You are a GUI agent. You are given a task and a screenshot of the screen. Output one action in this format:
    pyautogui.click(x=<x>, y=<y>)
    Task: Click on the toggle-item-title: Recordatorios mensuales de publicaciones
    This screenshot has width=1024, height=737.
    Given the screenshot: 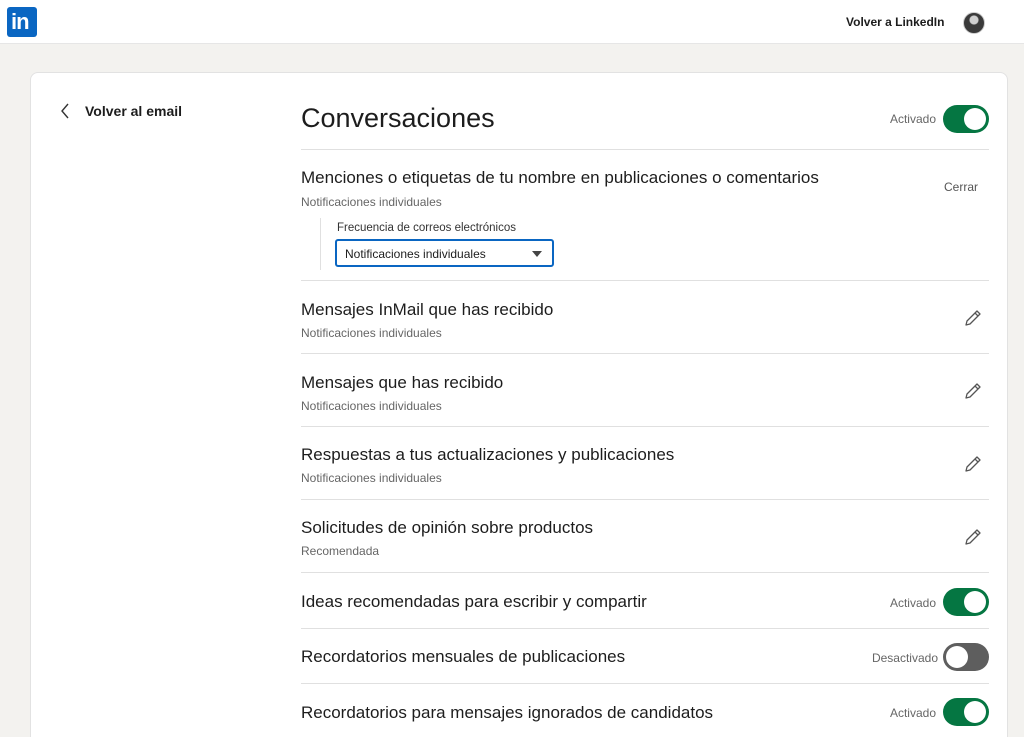 What is the action you would take?
    pyautogui.click(x=463, y=656)
    